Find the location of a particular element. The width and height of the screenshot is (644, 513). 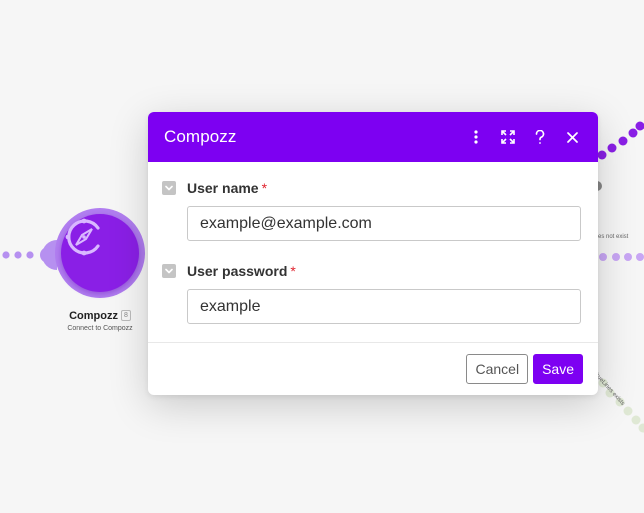

close-icon is located at coordinates (572, 137).